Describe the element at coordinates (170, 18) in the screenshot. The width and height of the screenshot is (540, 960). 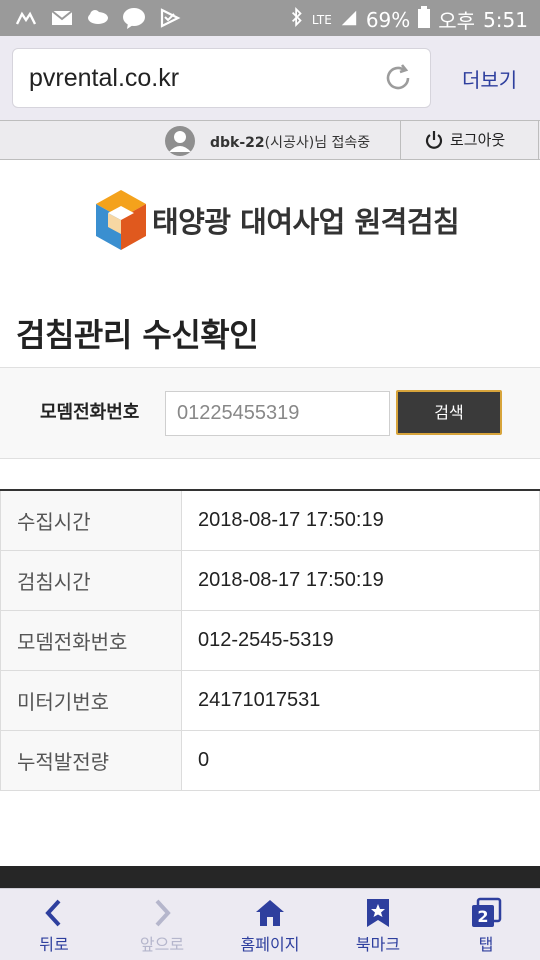
I see `check-icon` at that location.